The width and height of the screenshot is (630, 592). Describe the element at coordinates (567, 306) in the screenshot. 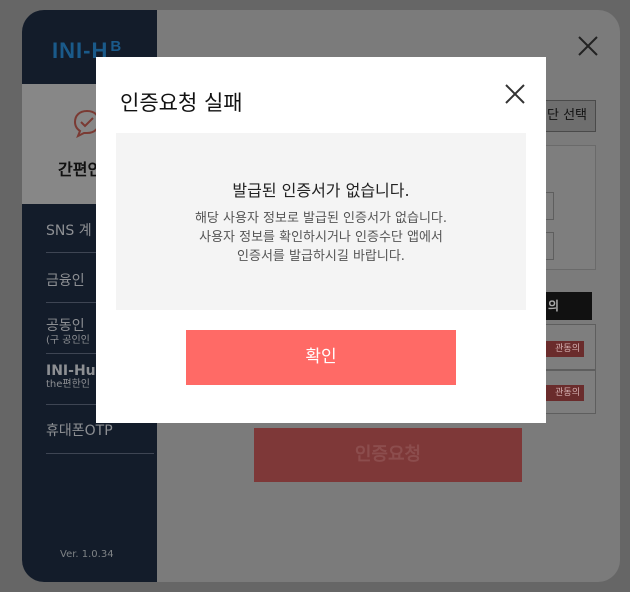

I see `agree-header: 의` at that location.